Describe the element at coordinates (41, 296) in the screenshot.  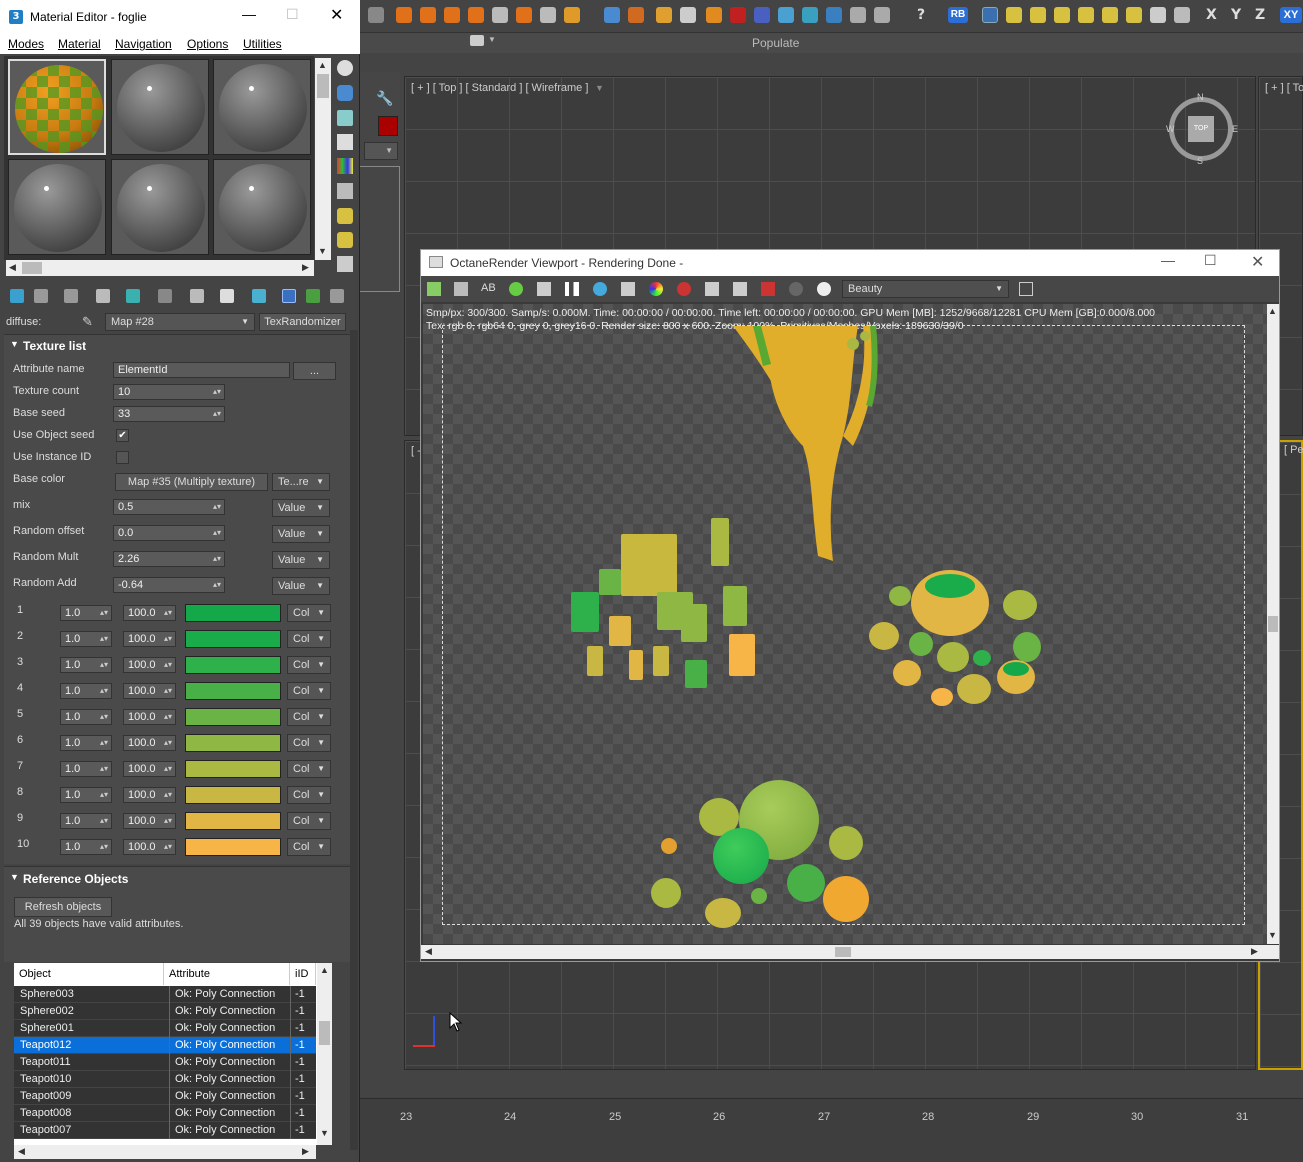
I see `put-to-scene-icon` at that location.